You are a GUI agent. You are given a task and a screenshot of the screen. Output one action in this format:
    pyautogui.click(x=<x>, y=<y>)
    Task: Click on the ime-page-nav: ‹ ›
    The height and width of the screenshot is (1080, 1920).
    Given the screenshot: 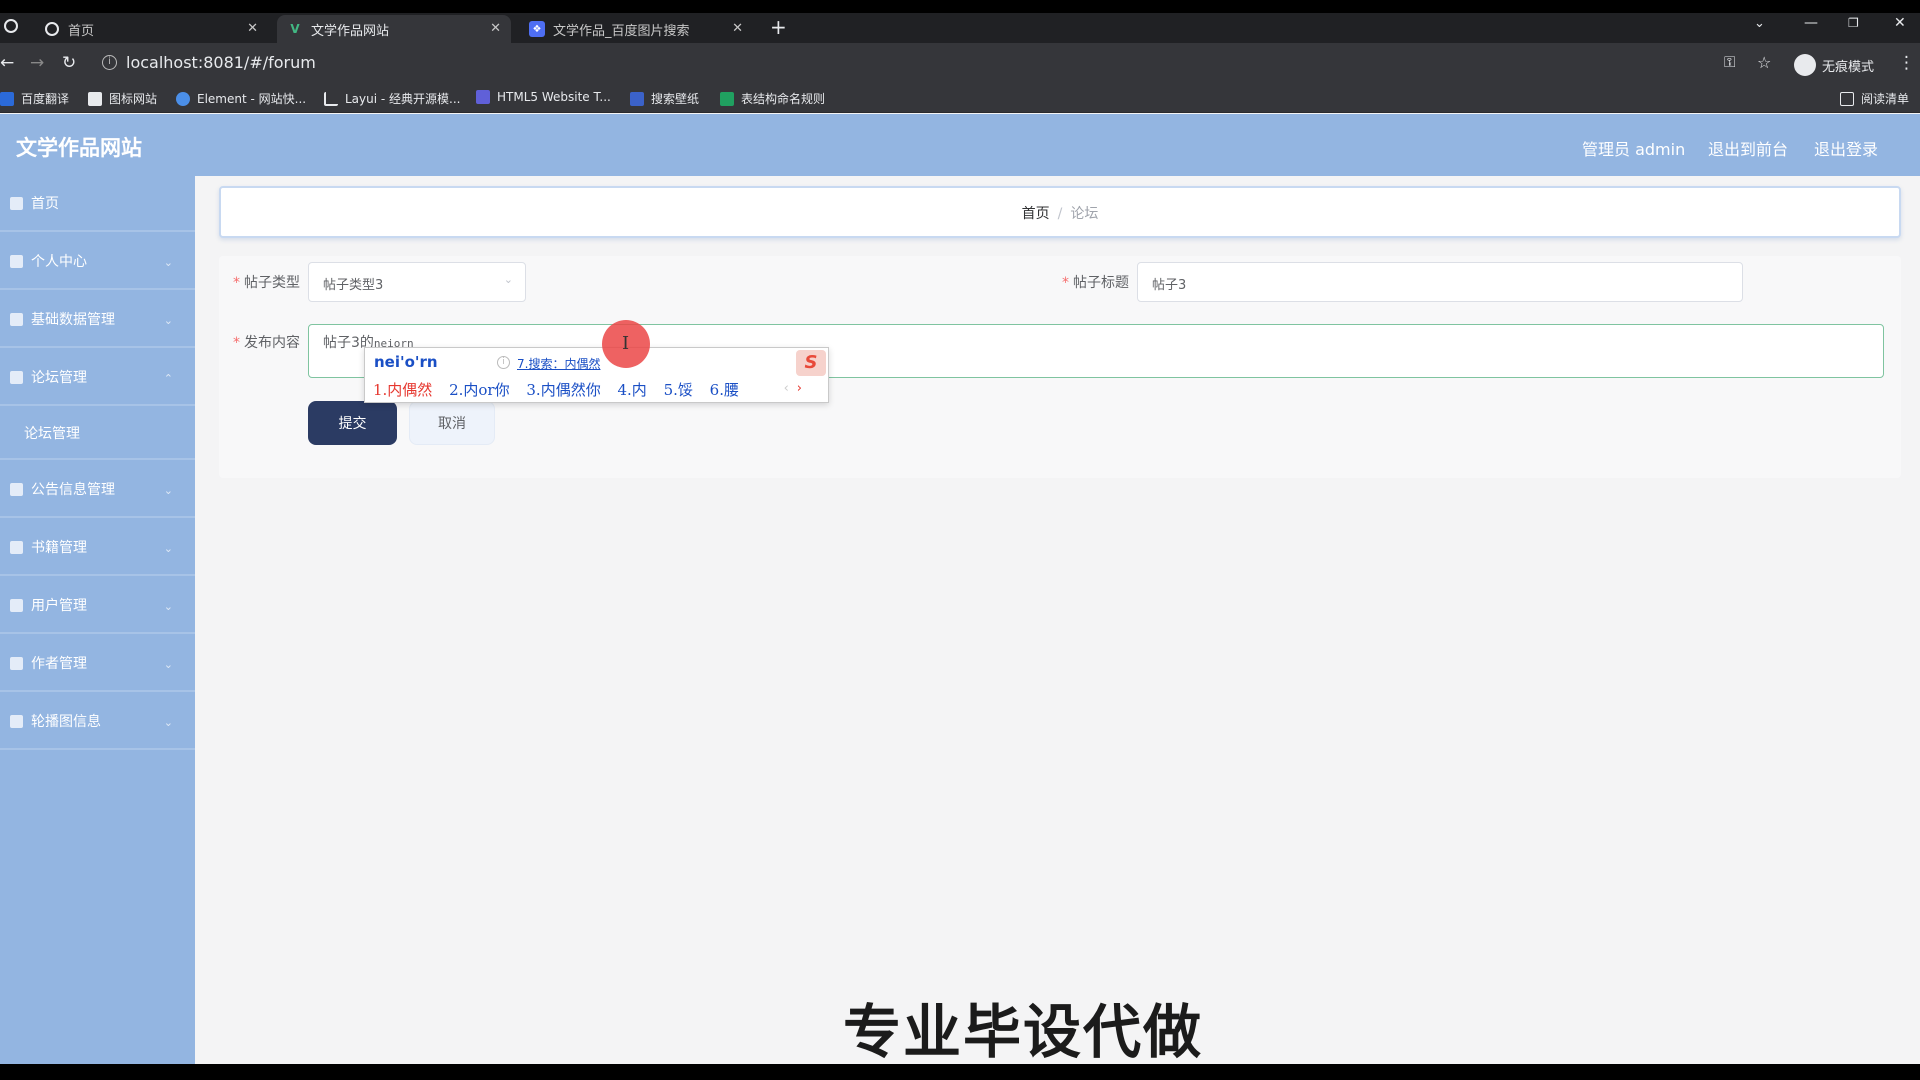 What is the action you would take?
    pyautogui.click(x=793, y=388)
    